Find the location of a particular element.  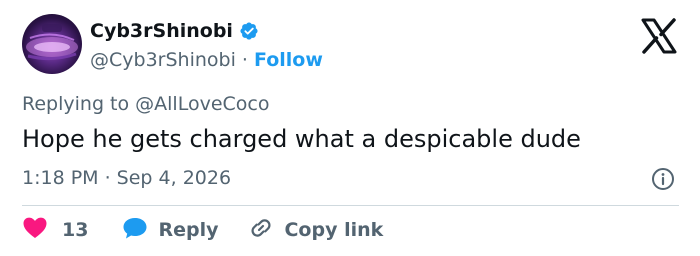

avatar-image is located at coordinates (52, 42).